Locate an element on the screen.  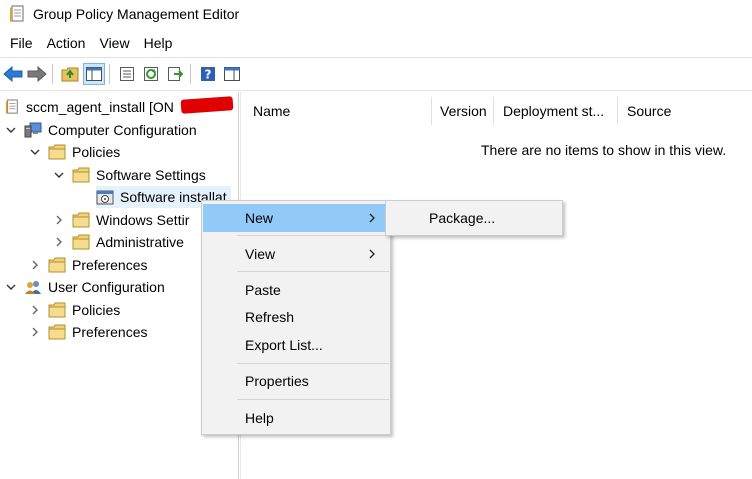
tree-item-uc-preferences: Preferences is located at coordinates (87, 332).